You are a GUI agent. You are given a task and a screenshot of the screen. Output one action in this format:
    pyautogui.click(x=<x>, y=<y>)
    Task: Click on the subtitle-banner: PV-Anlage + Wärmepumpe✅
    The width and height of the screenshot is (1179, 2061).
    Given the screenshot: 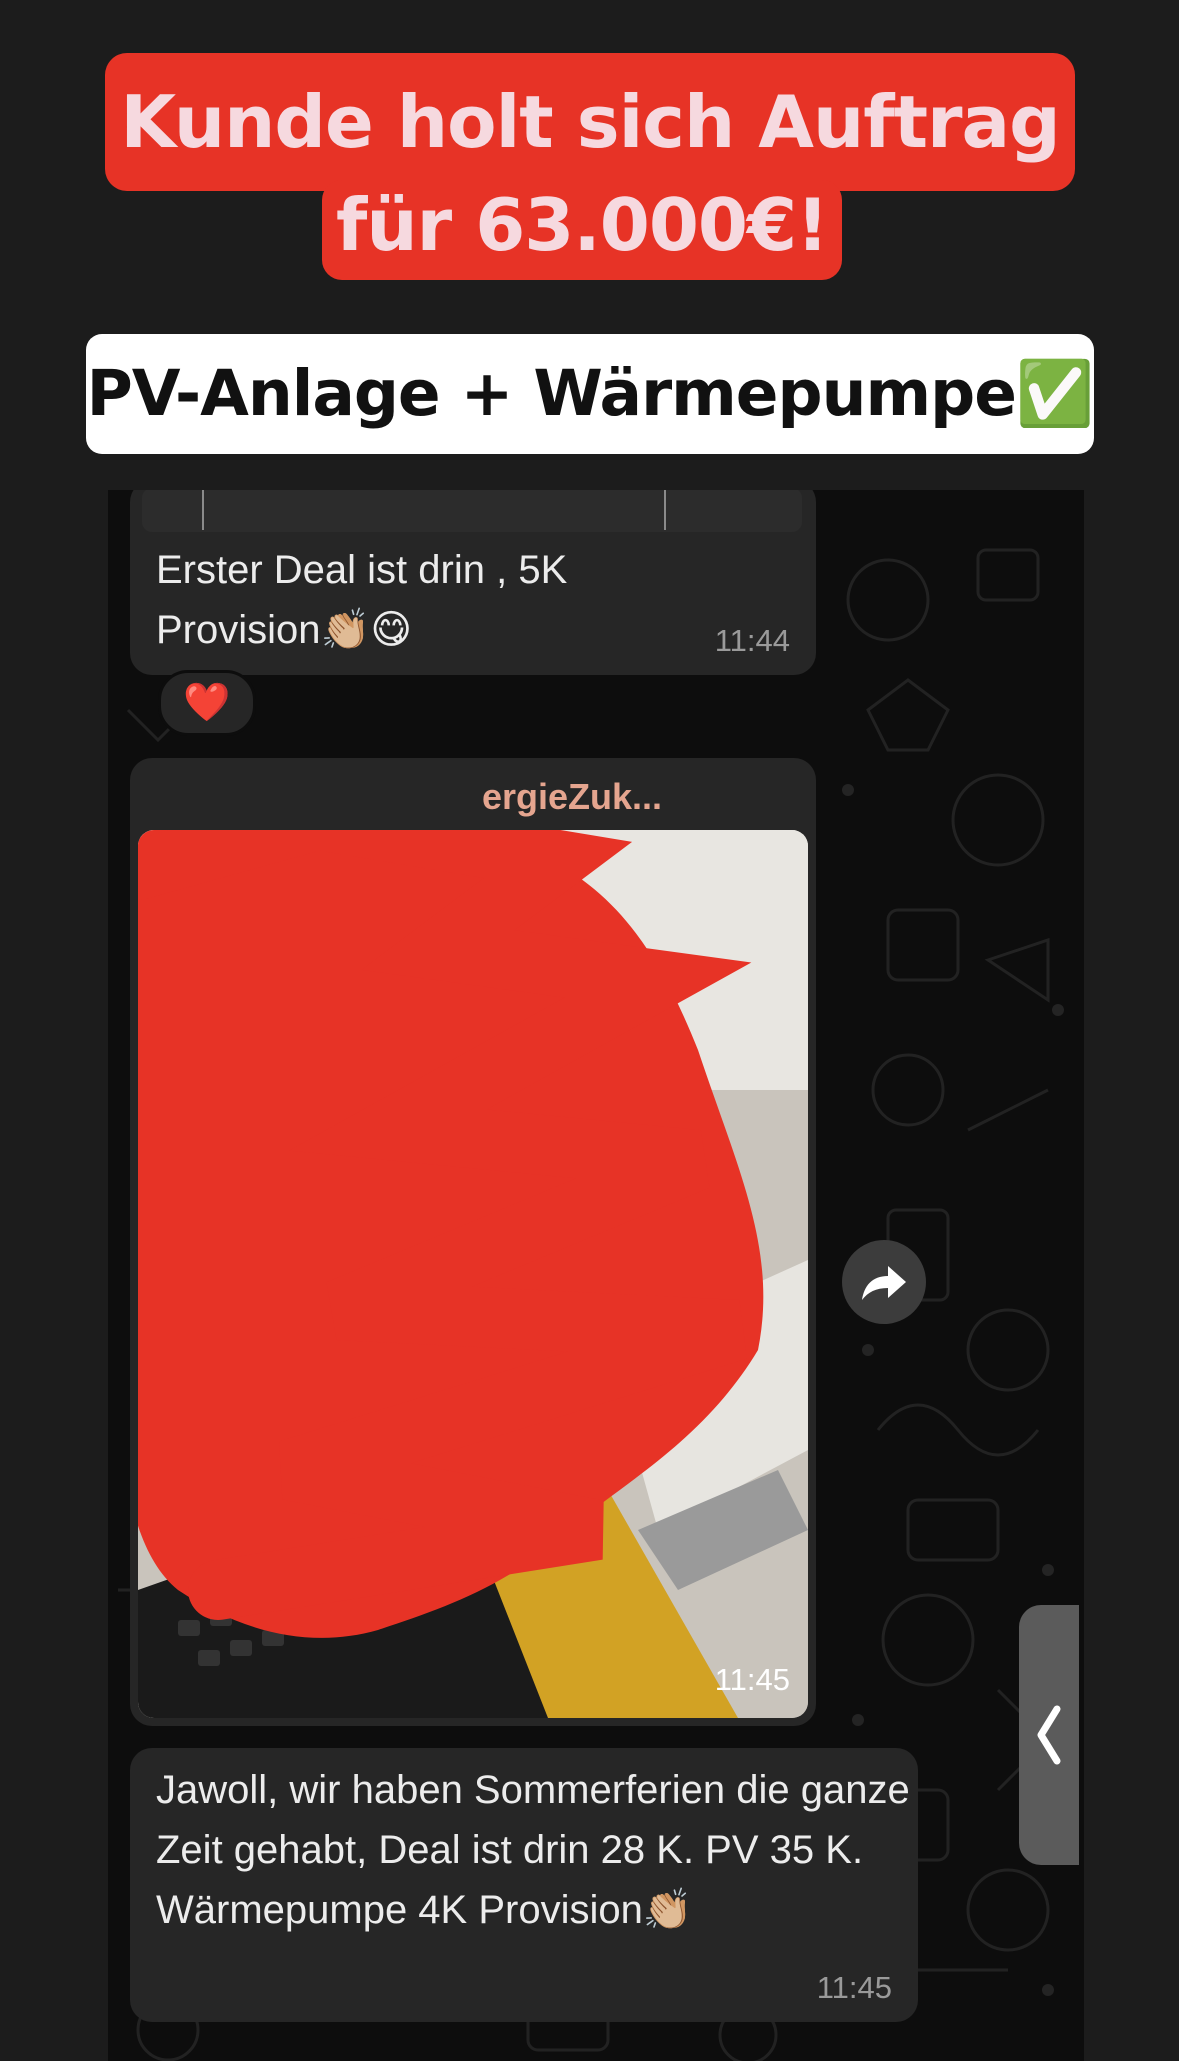 What is the action you would take?
    pyautogui.click(x=590, y=394)
    